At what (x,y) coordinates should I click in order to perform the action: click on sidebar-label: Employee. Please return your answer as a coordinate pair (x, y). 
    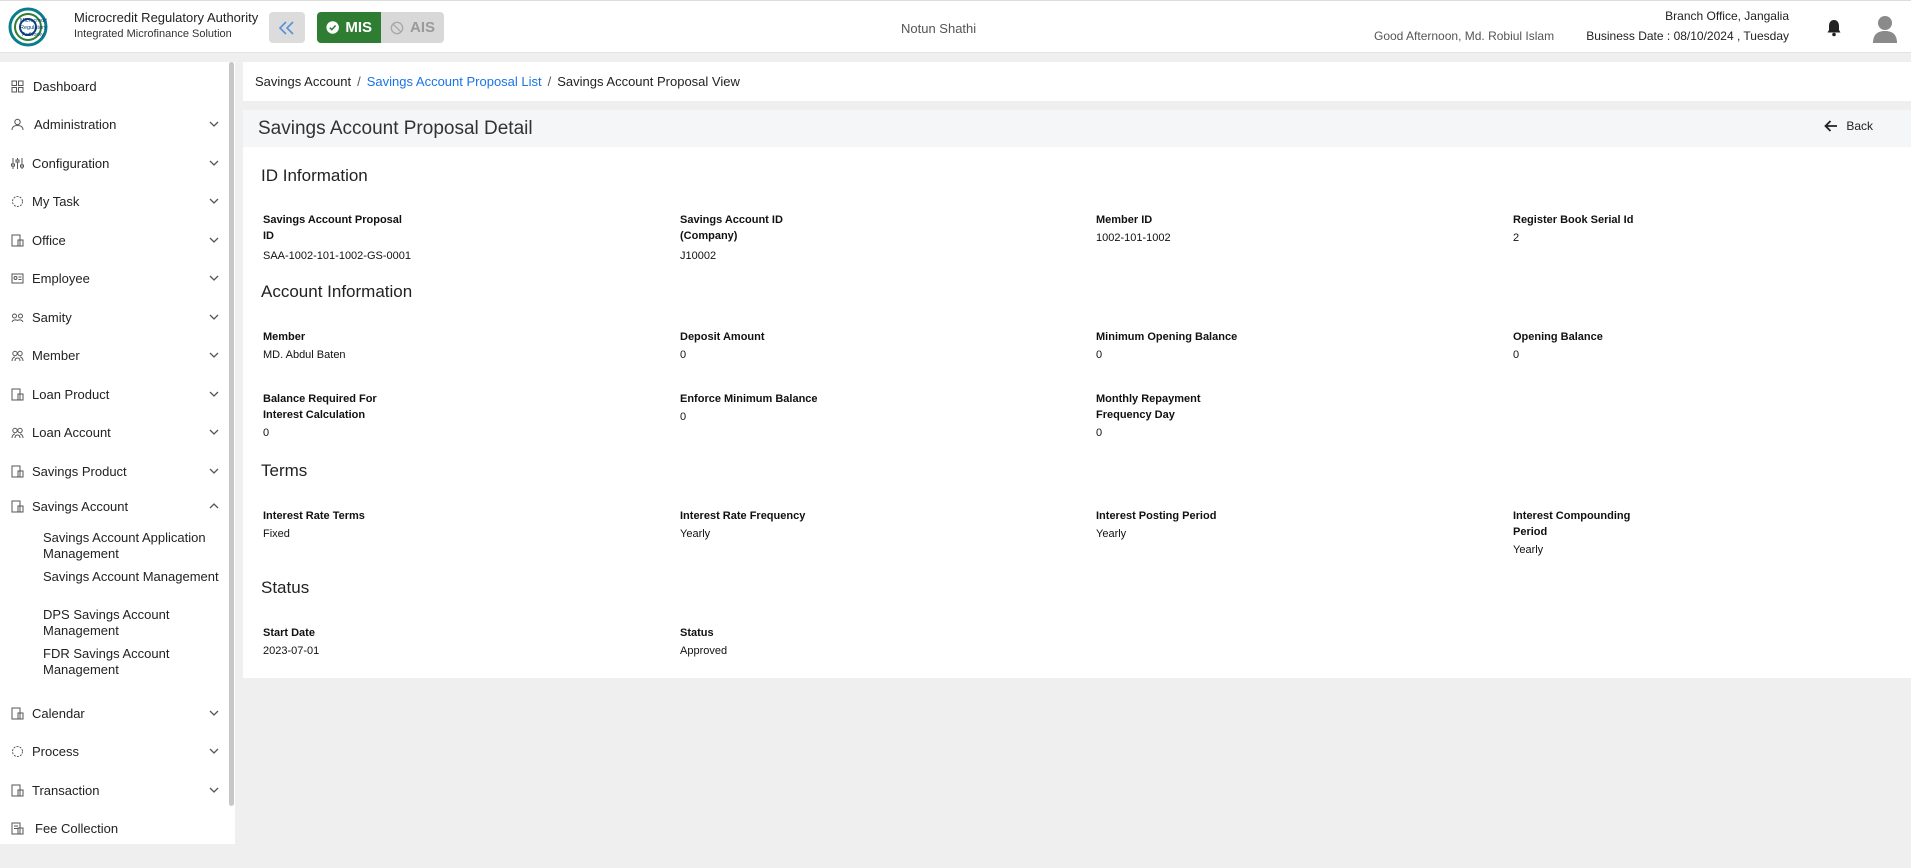
    Looking at the image, I should click on (61, 278).